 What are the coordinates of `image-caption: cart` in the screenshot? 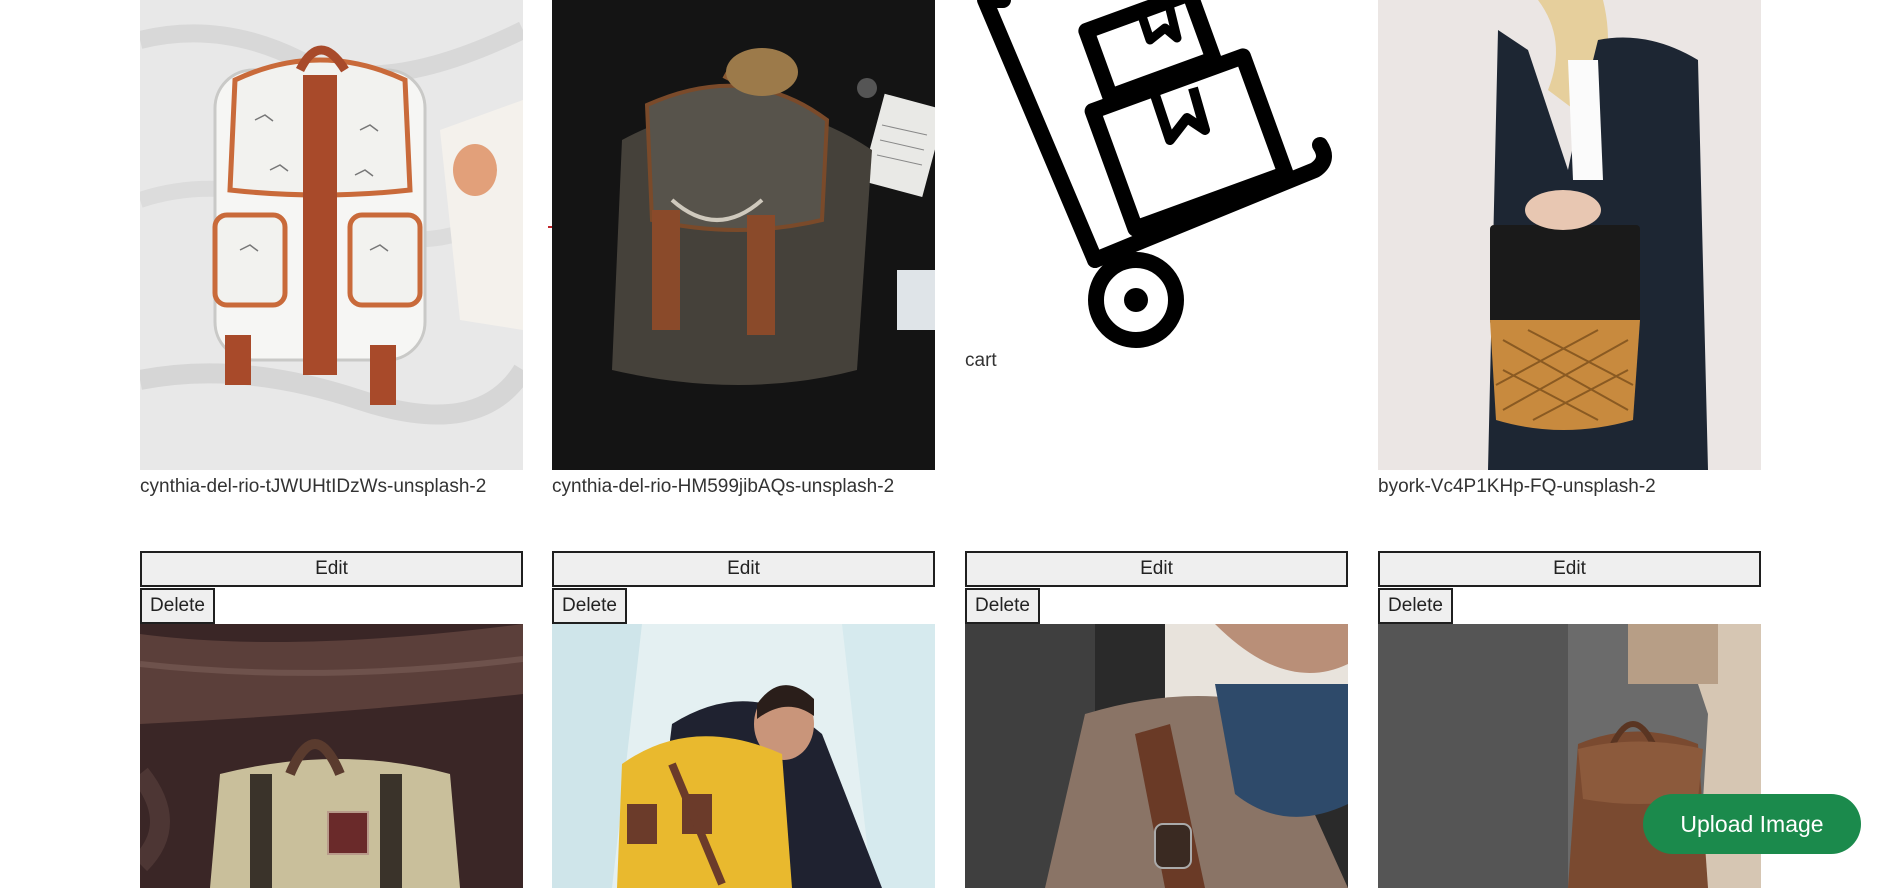 It's located at (981, 360).